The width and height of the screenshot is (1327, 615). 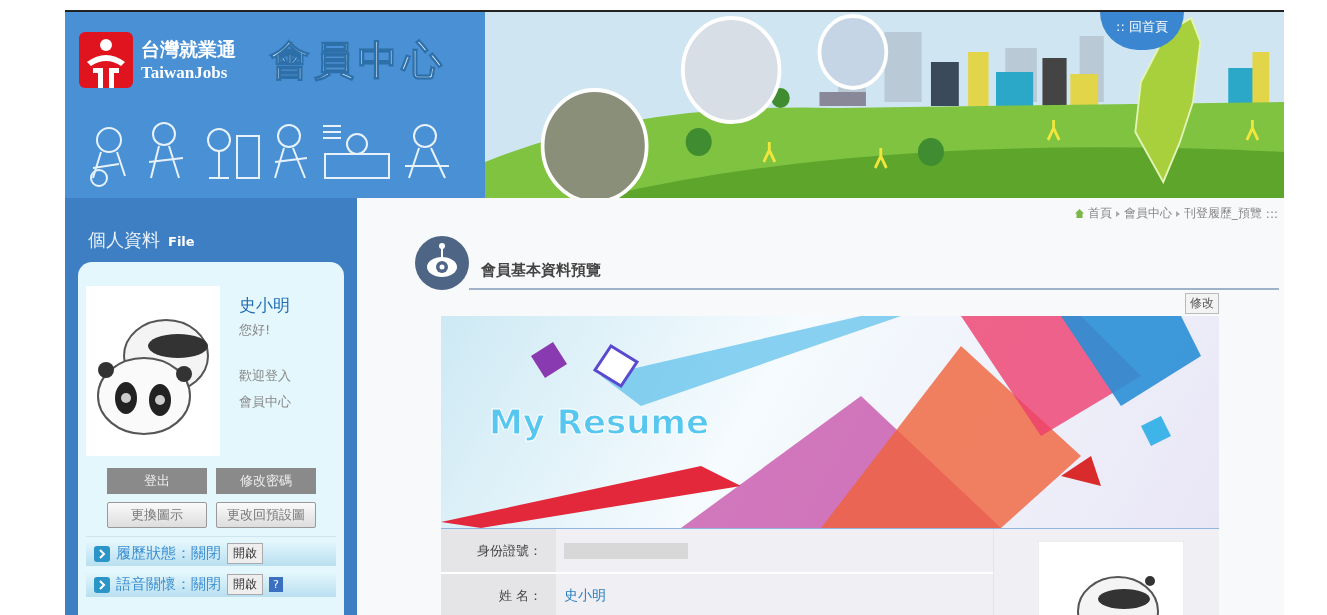 What do you see at coordinates (541, 270) in the screenshot?
I see `section-title: 會員基本資料預覽` at bounding box center [541, 270].